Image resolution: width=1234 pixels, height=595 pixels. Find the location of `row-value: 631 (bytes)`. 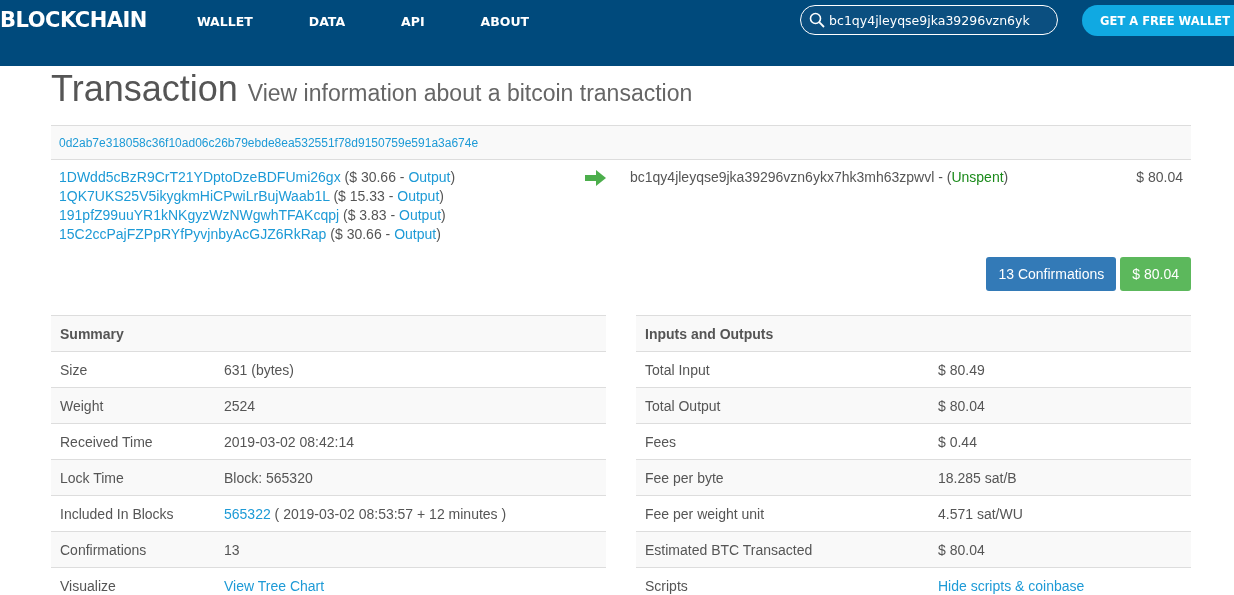

row-value: 631 (bytes) is located at coordinates (260, 369).